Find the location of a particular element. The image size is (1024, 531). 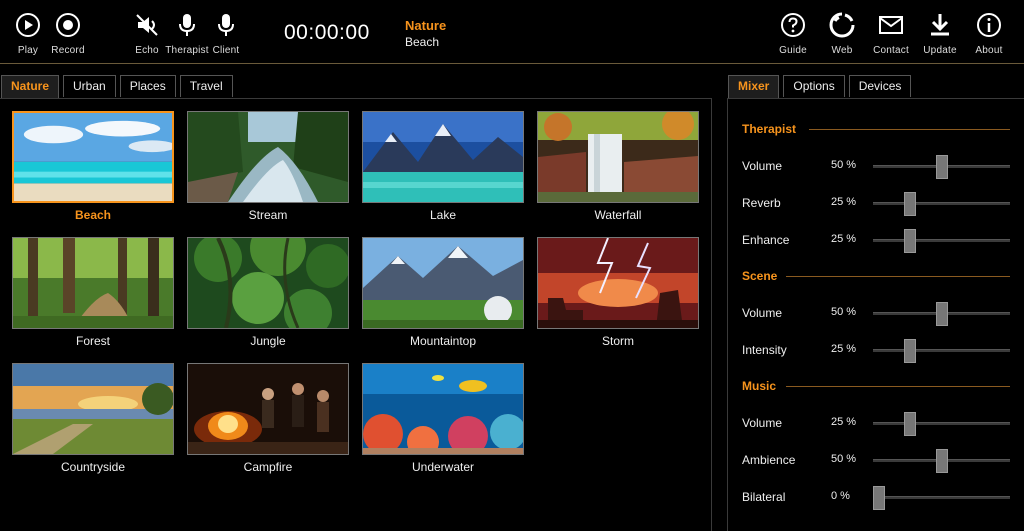

scene-tile-forest: Forest is located at coordinates (94, 296).